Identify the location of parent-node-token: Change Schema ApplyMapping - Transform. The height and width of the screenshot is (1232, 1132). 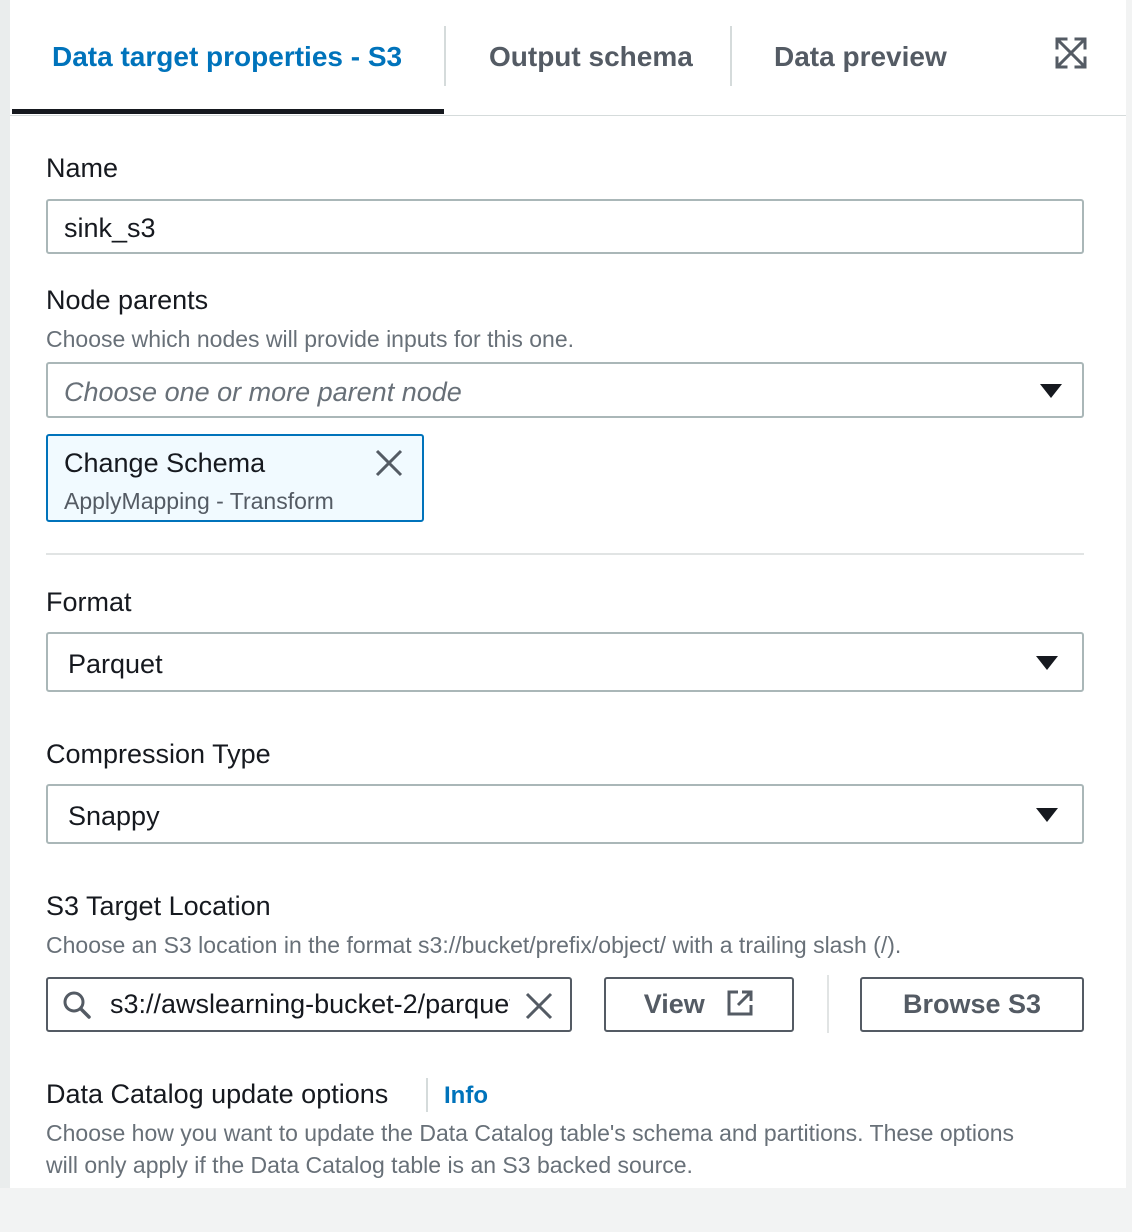
(235, 478).